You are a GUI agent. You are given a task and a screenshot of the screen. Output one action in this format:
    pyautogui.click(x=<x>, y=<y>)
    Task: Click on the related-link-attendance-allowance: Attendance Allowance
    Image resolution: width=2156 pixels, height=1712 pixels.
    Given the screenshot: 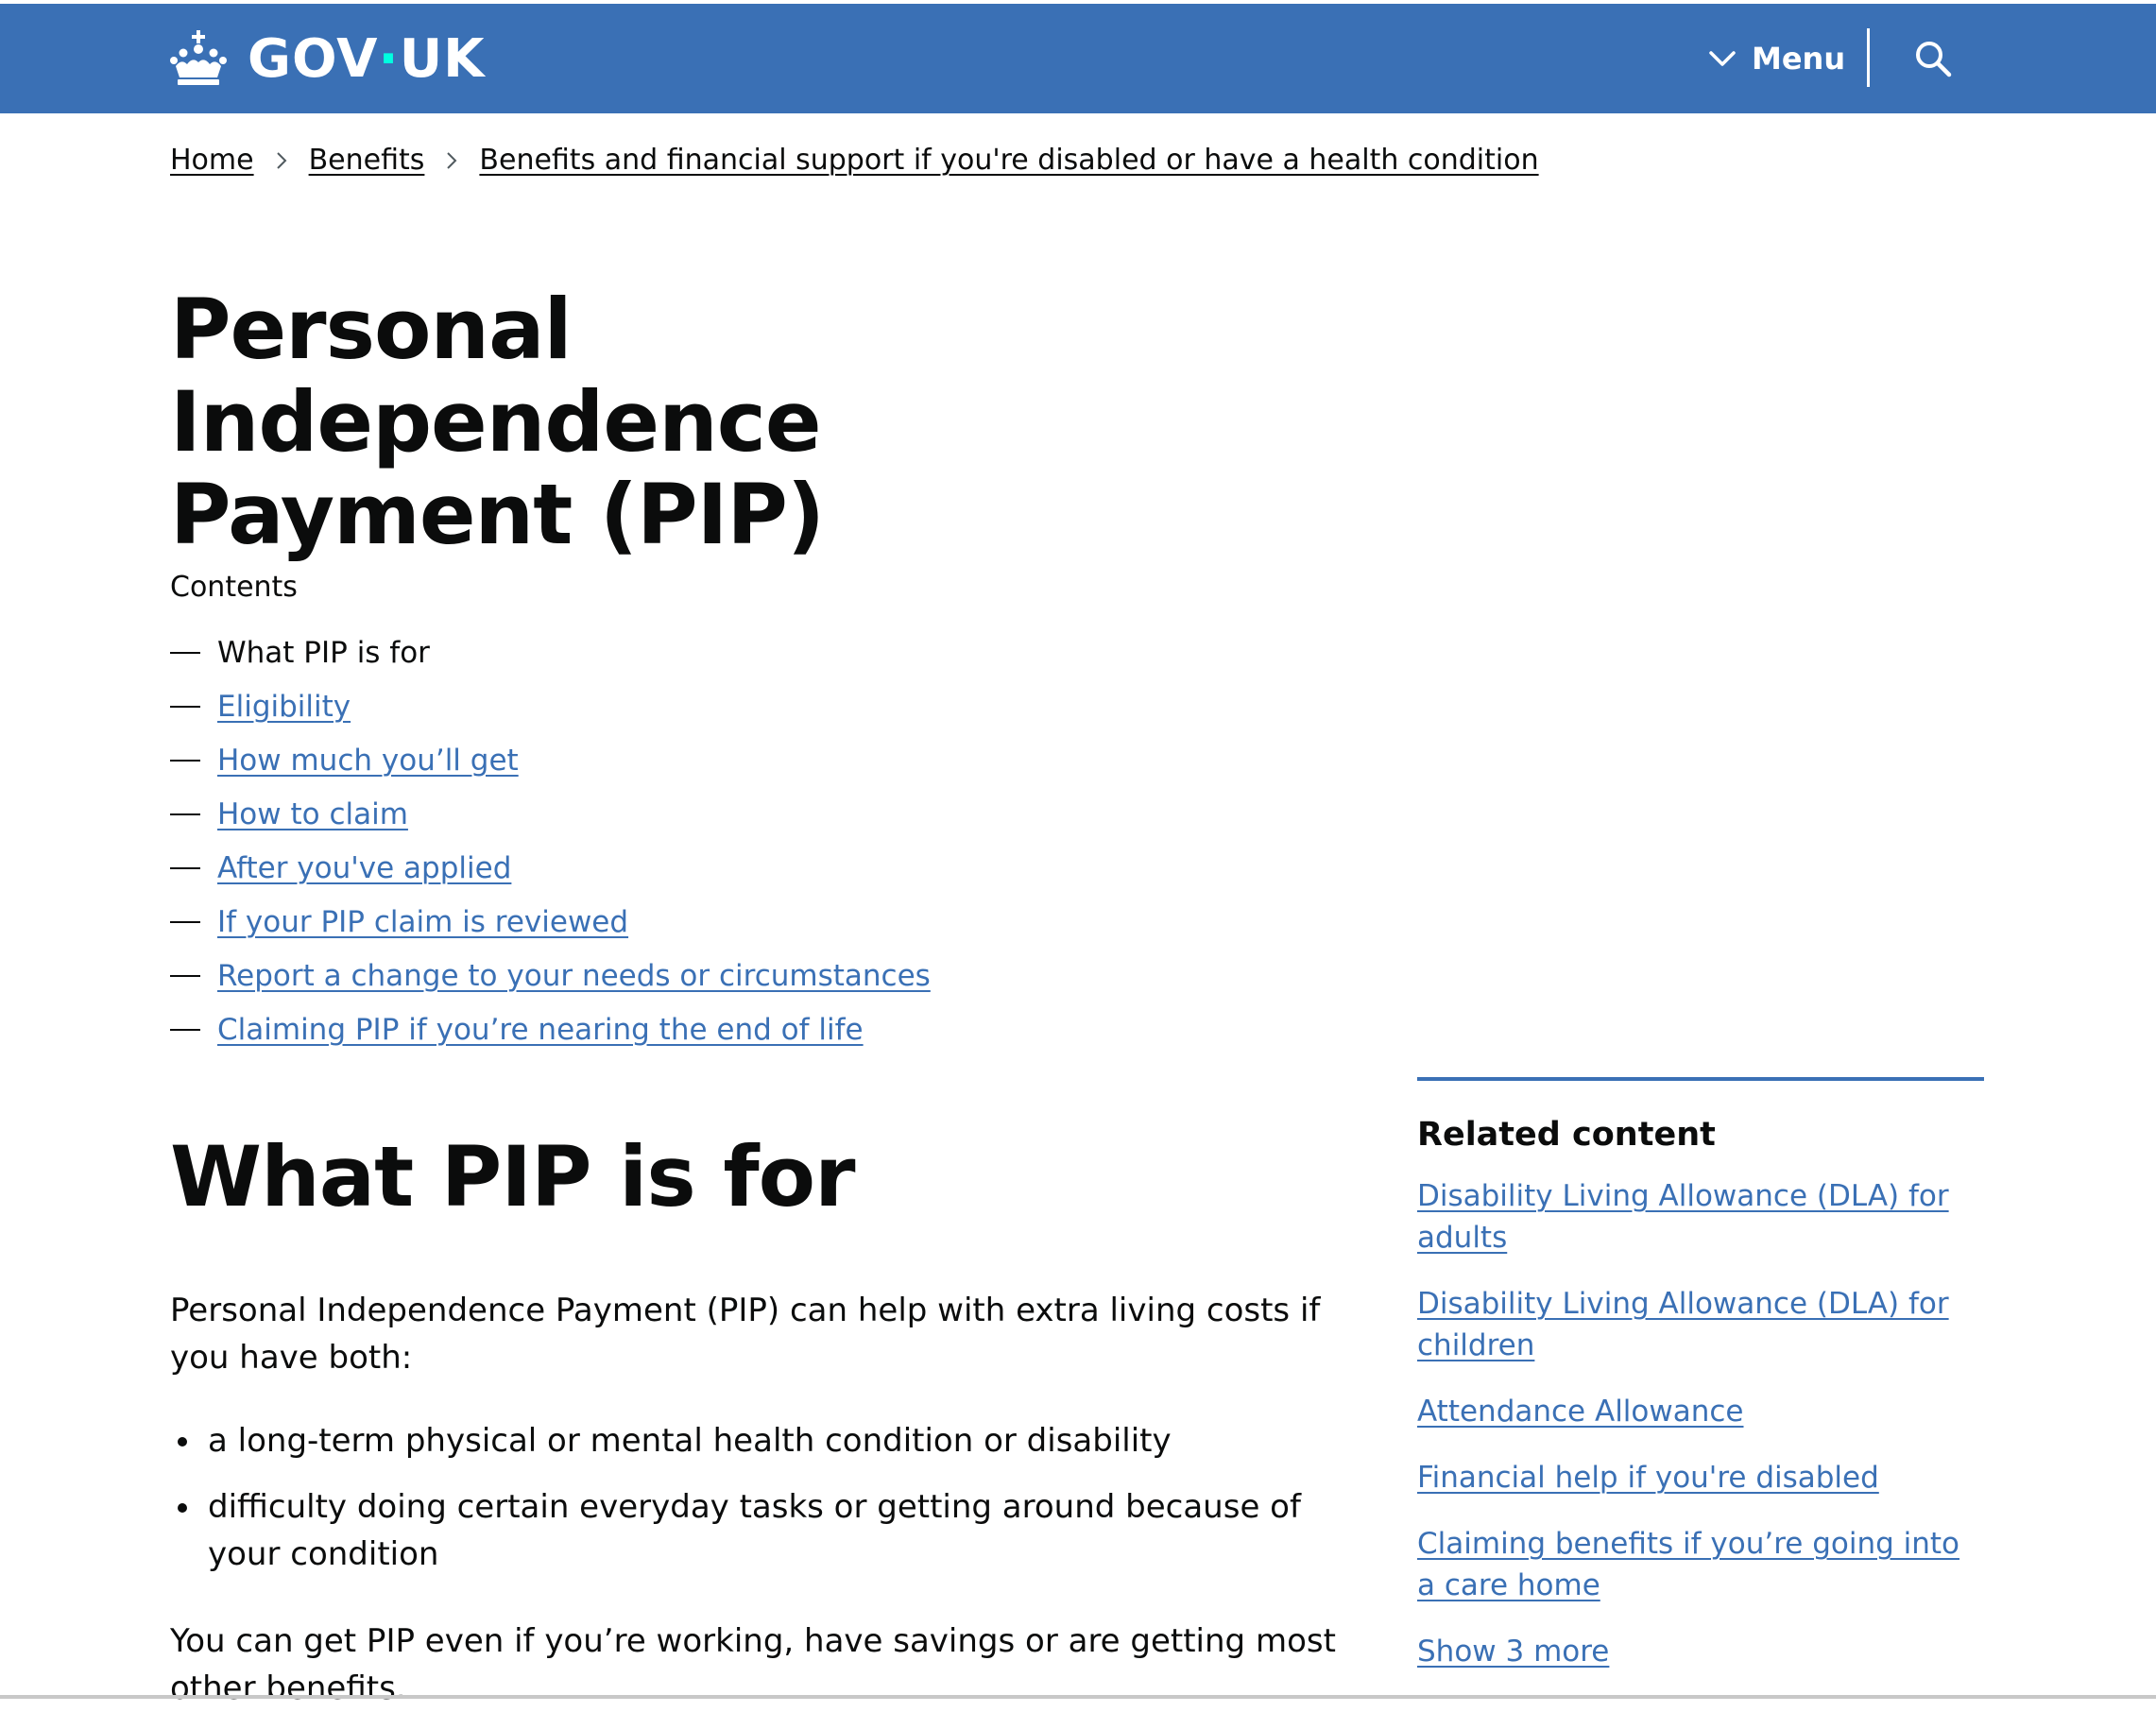 What is the action you would take?
    pyautogui.click(x=1580, y=1412)
    